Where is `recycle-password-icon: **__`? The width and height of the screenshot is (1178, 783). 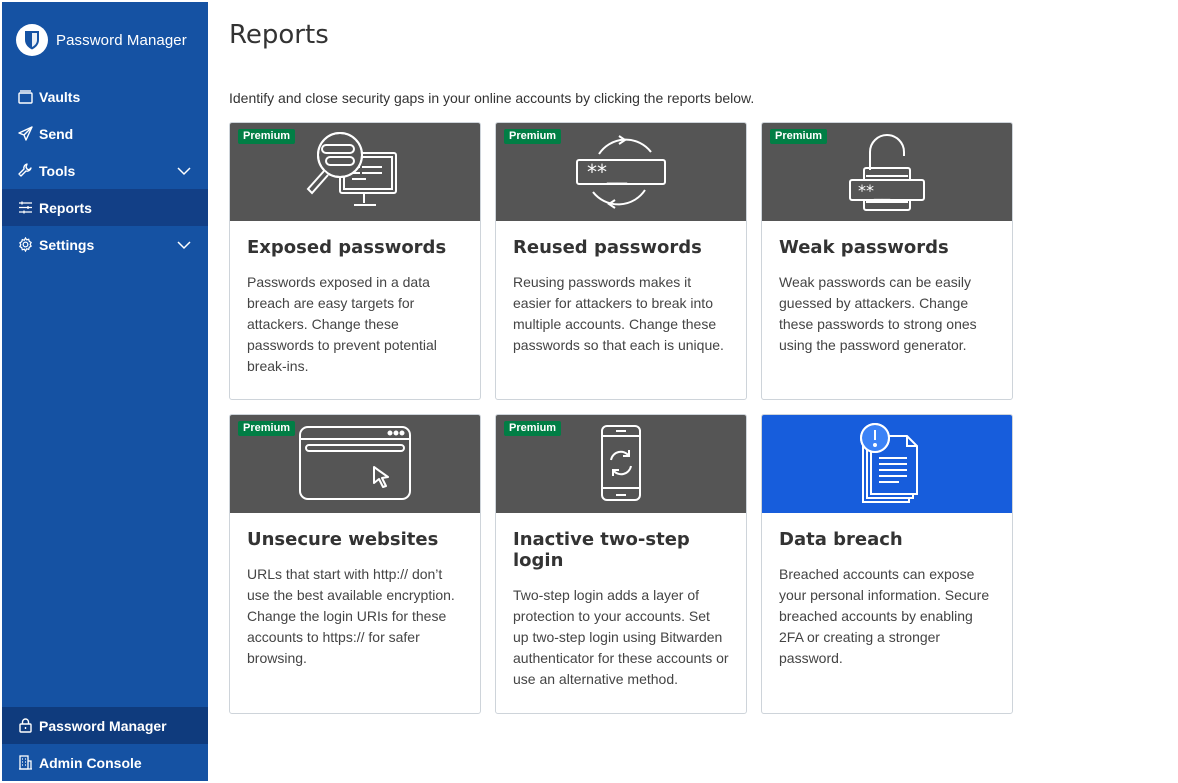
recycle-password-icon: **__ is located at coordinates (621, 172).